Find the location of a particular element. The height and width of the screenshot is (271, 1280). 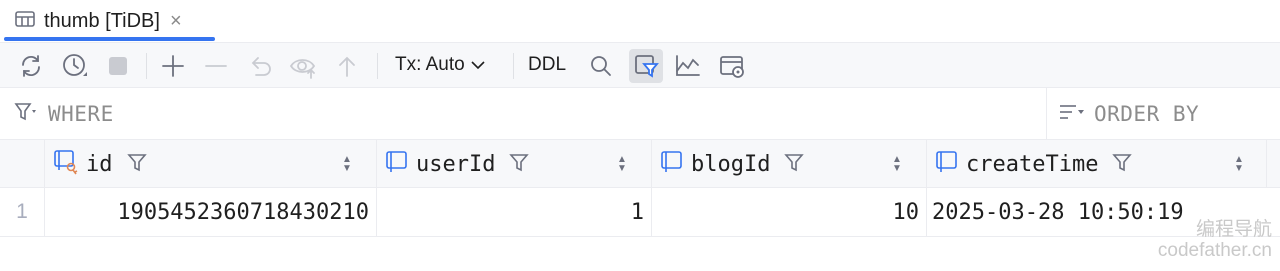

column-name: createTime is located at coordinates (1032, 164).